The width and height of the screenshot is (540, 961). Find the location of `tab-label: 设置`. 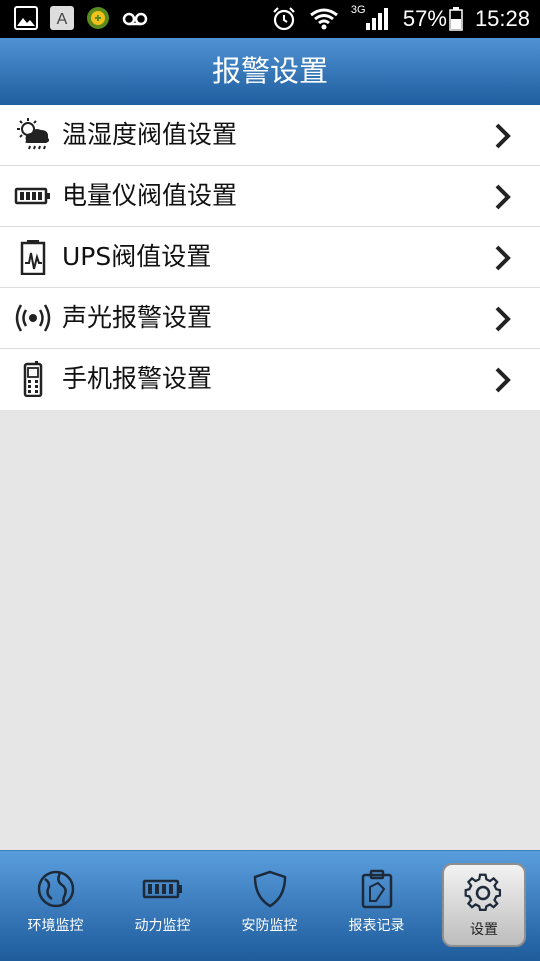

tab-label: 设置 is located at coordinates (484, 930).